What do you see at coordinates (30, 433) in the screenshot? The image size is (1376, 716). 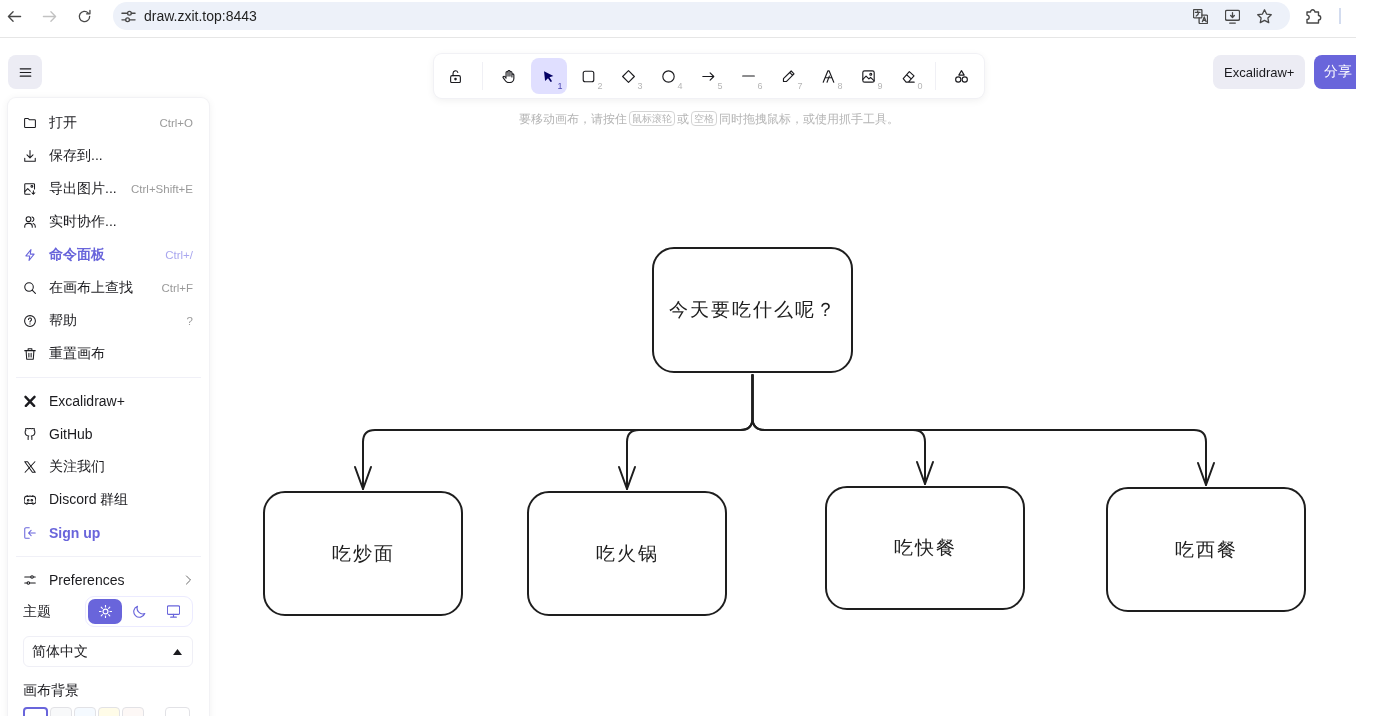 I see `github-icon` at bounding box center [30, 433].